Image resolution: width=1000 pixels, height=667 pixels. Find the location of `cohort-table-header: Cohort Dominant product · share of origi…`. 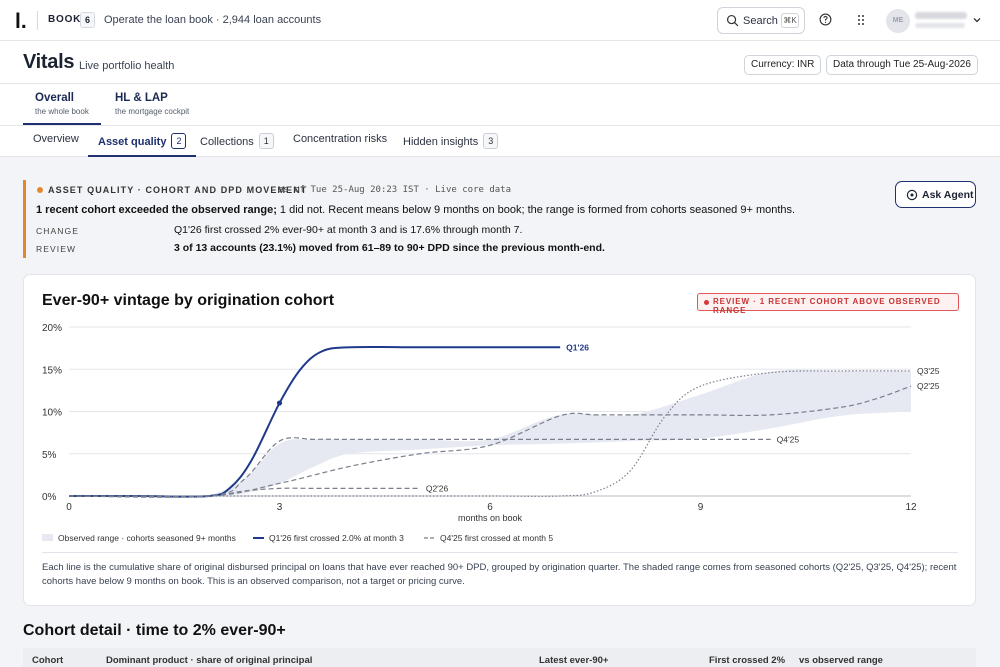

cohort-table-header: Cohort Dominant product · share of origi… is located at coordinates (499, 657).